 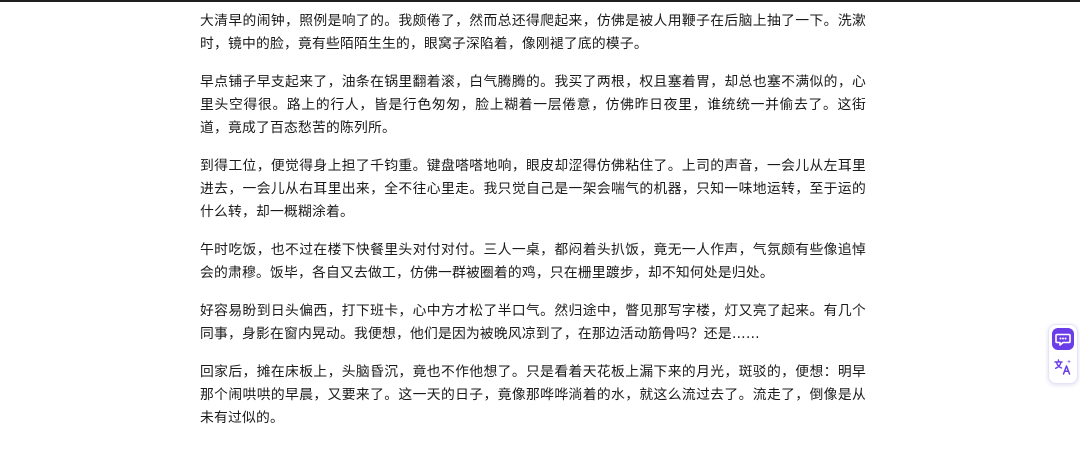 I want to click on chat-bubble-icon, so click(x=1063, y=339).